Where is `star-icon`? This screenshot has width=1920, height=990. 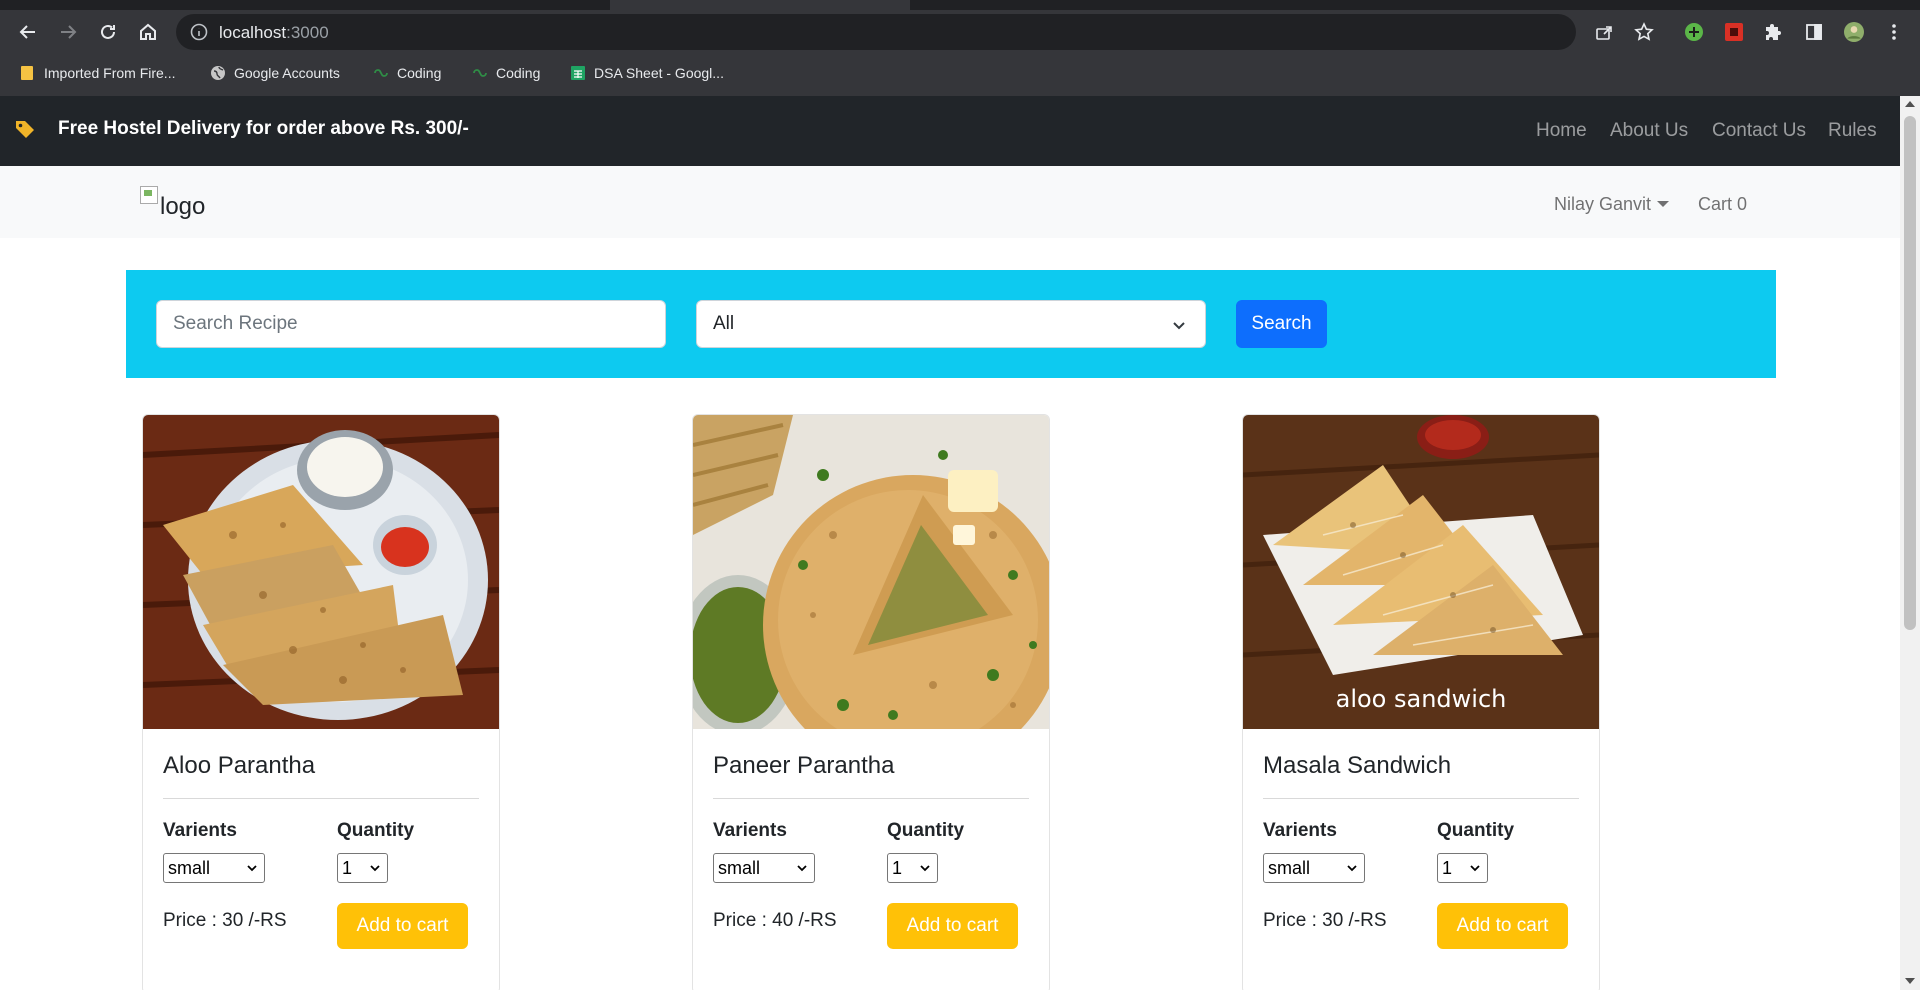 star-icon is located at coordinates (1644, 32).